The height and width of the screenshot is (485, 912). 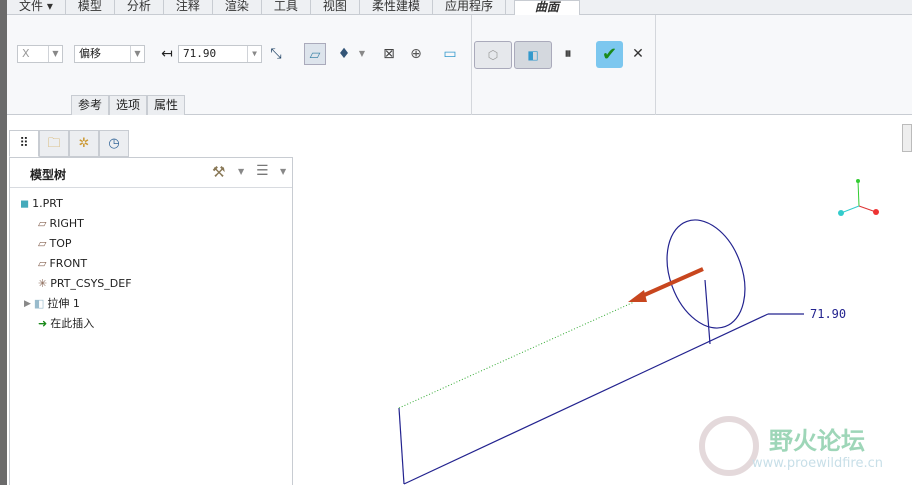 I want to click on tree-item-front: ▱ FRONT, so click(x=62, y=264).